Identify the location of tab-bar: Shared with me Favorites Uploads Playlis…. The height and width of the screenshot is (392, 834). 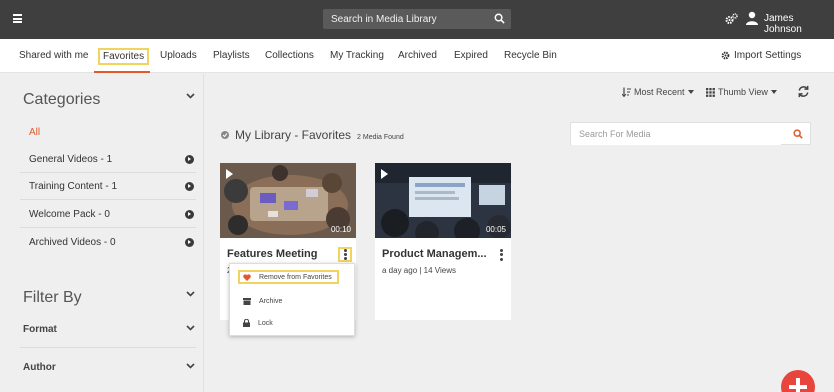
(417, 56).